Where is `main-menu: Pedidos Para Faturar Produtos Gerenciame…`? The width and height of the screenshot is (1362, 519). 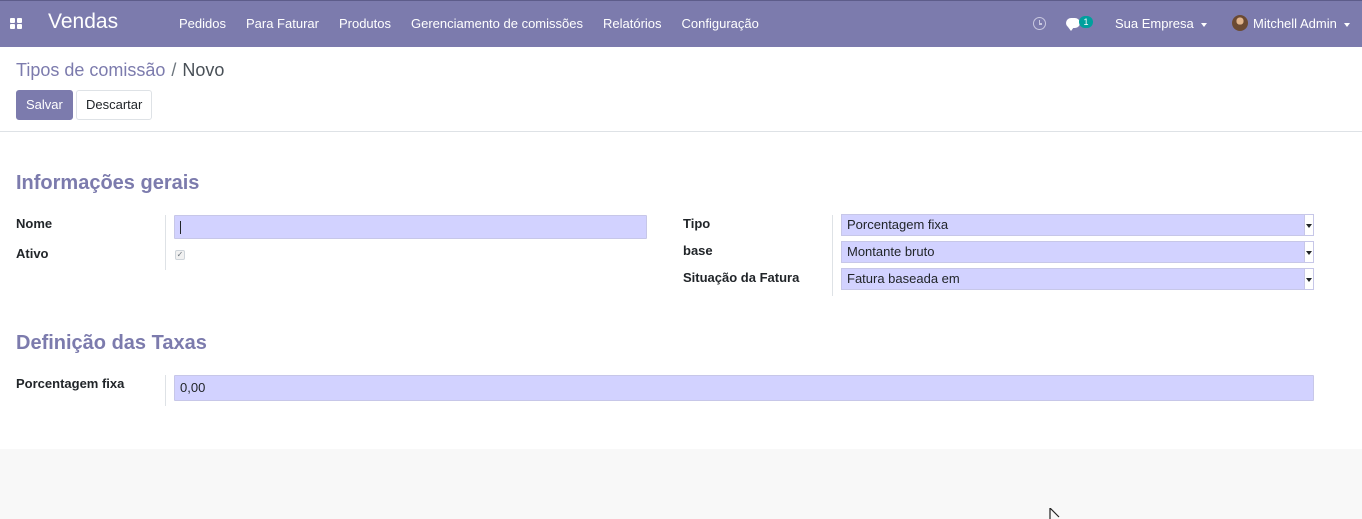 main-menu: Pedidos Para Faturar Produtos Gerenciame… is located at coordinates (469, 24).